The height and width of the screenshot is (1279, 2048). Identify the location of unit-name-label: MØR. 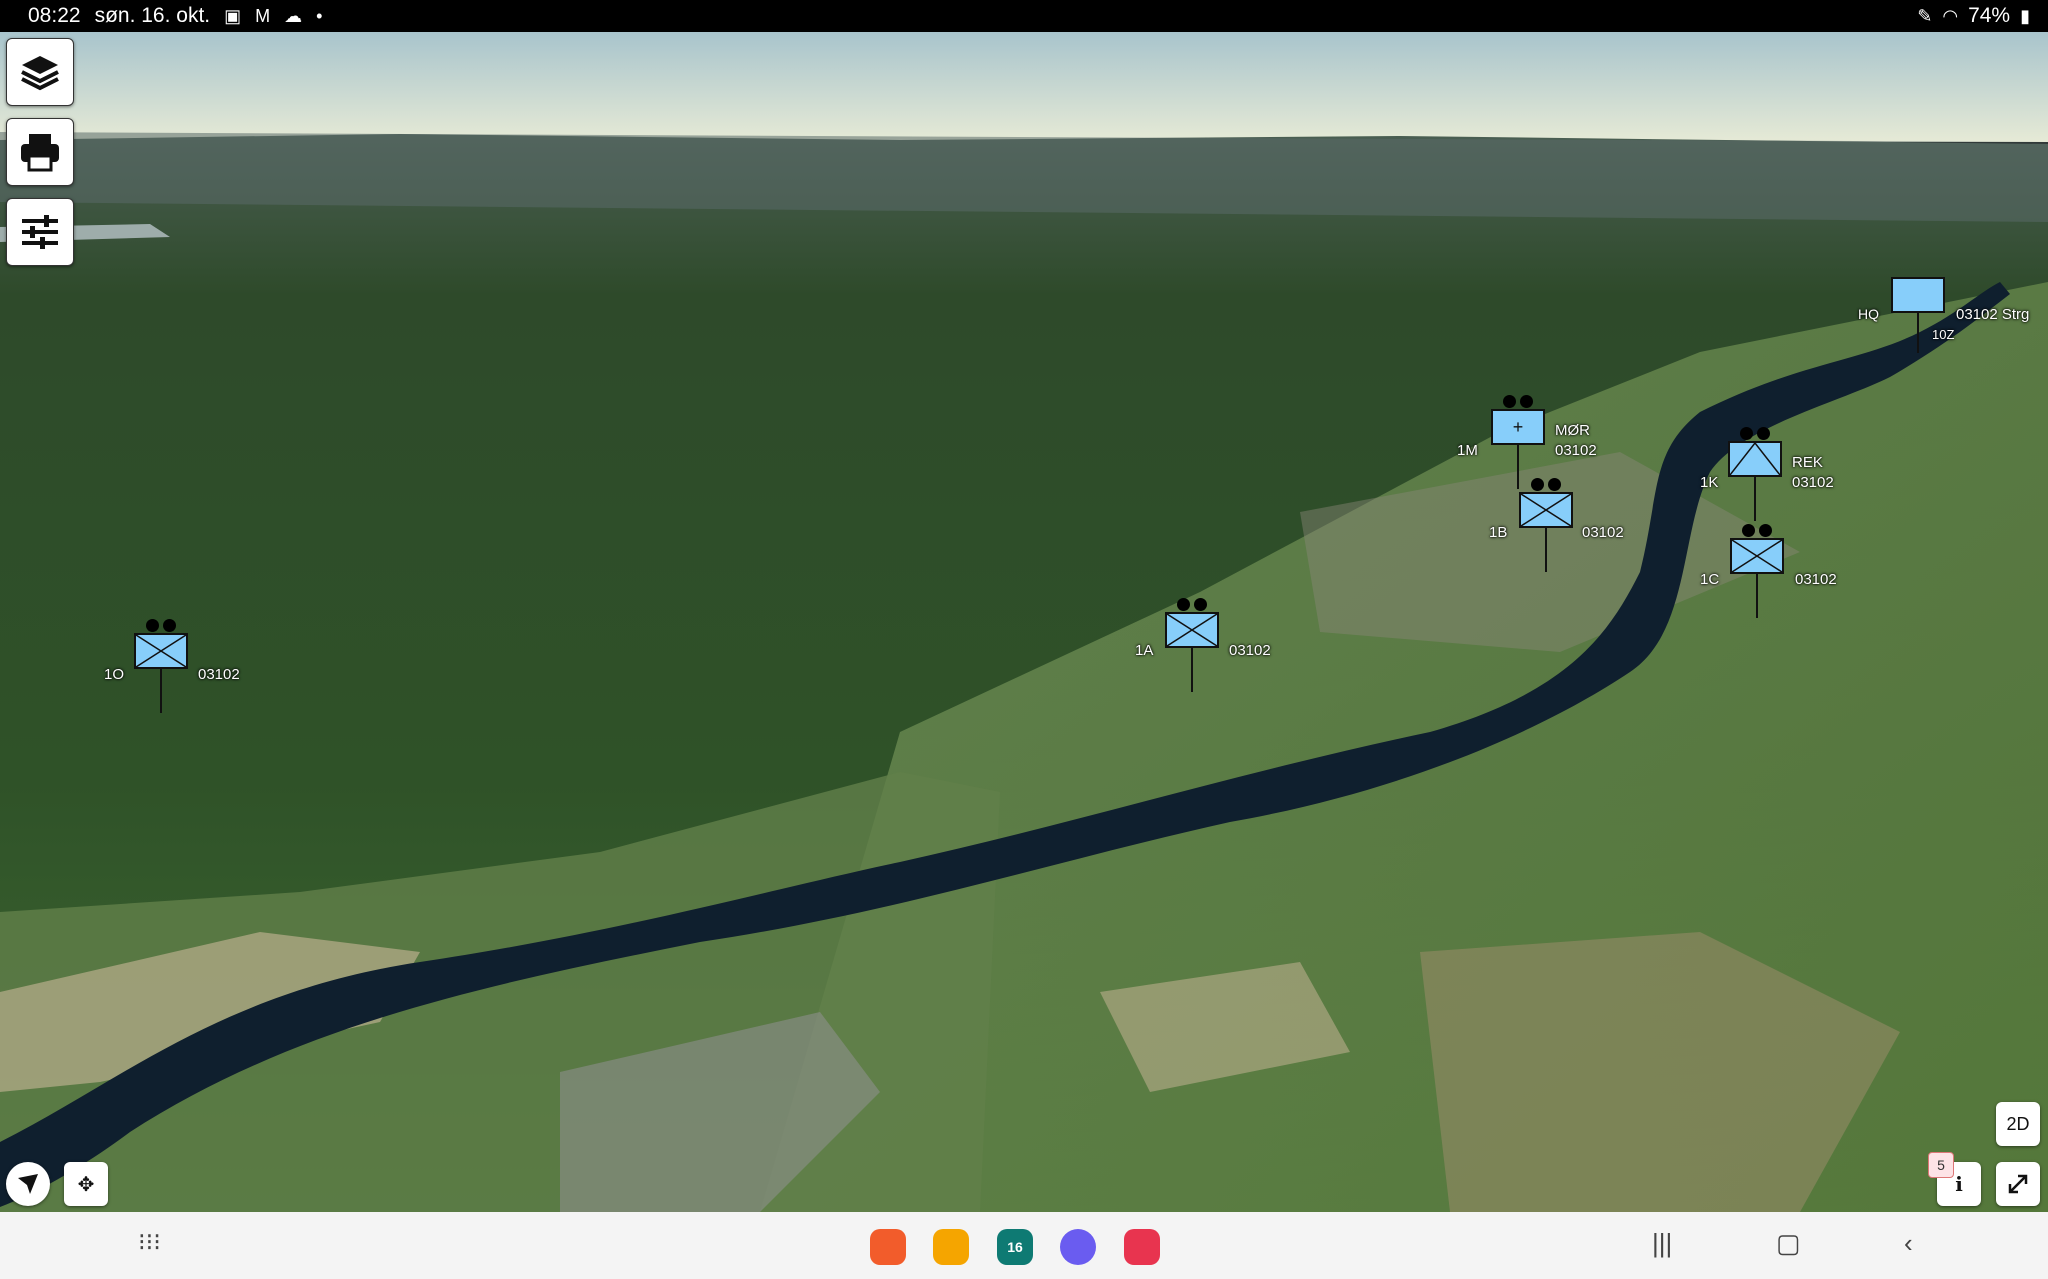
(1572, 430).